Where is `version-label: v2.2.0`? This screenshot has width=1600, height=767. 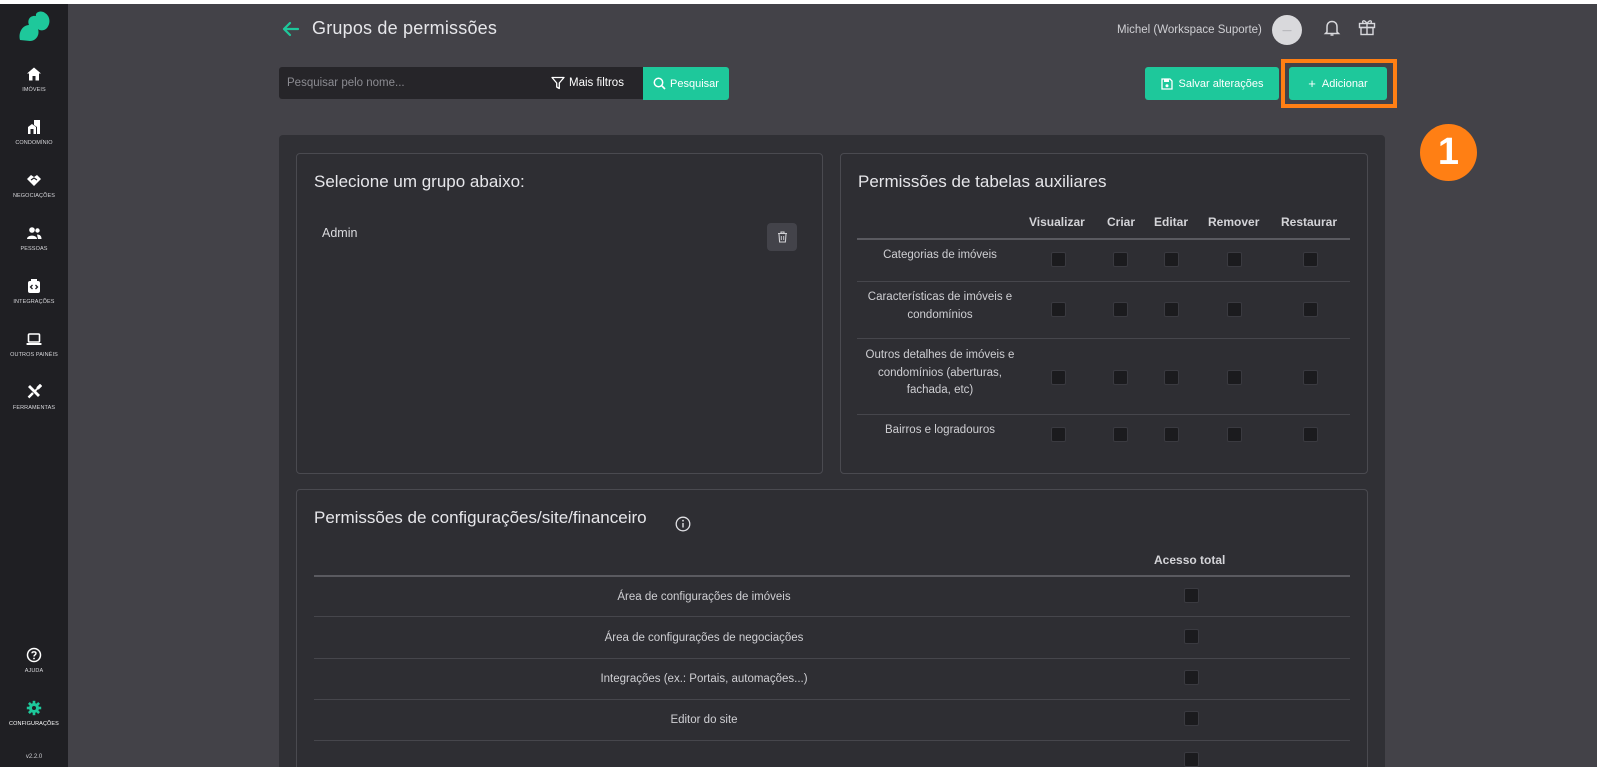 version-label: v2.2.0 is located at coordinates (34, 757).